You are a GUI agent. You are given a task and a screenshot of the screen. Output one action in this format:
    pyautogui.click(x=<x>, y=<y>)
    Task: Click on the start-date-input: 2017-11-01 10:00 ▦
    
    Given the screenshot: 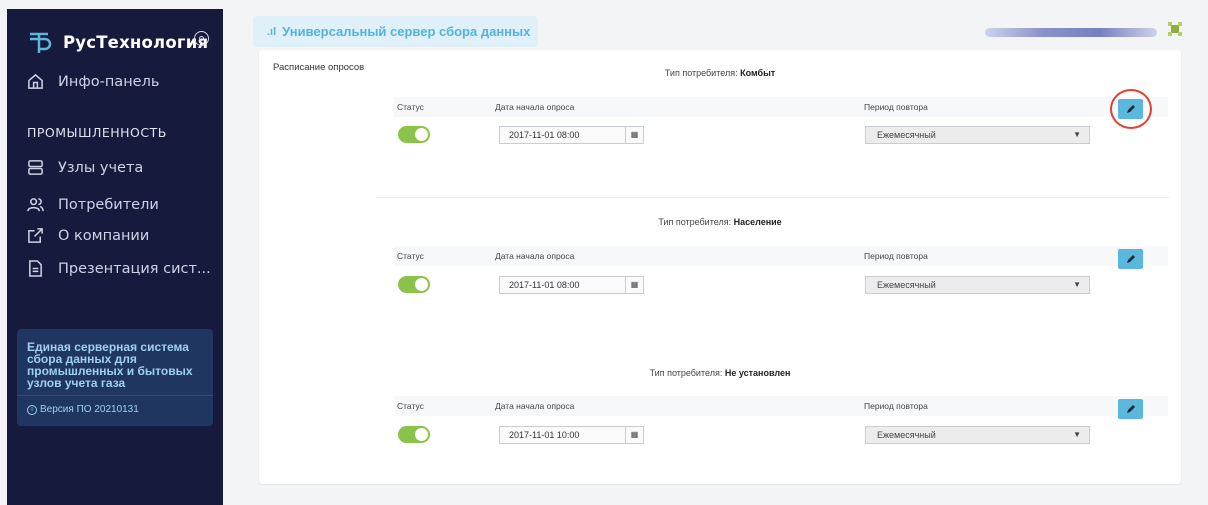 What is the action you would take?
    pyautogui.click(x=571, y=435)
    